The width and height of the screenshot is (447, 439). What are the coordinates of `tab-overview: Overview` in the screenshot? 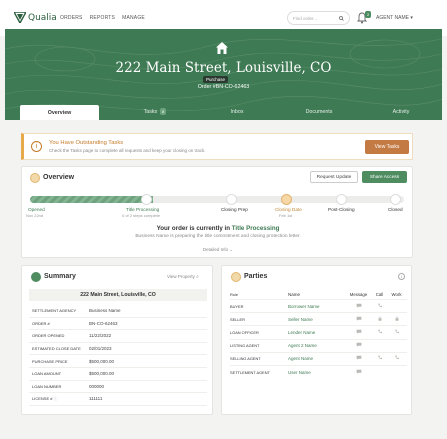 It's located at (59, 112).